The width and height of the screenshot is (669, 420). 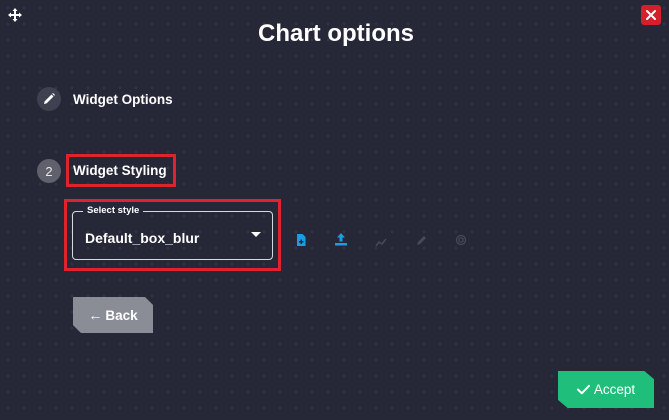 I want to click on step-widget-styling: Widget Styling, so click(x=121, y=170).